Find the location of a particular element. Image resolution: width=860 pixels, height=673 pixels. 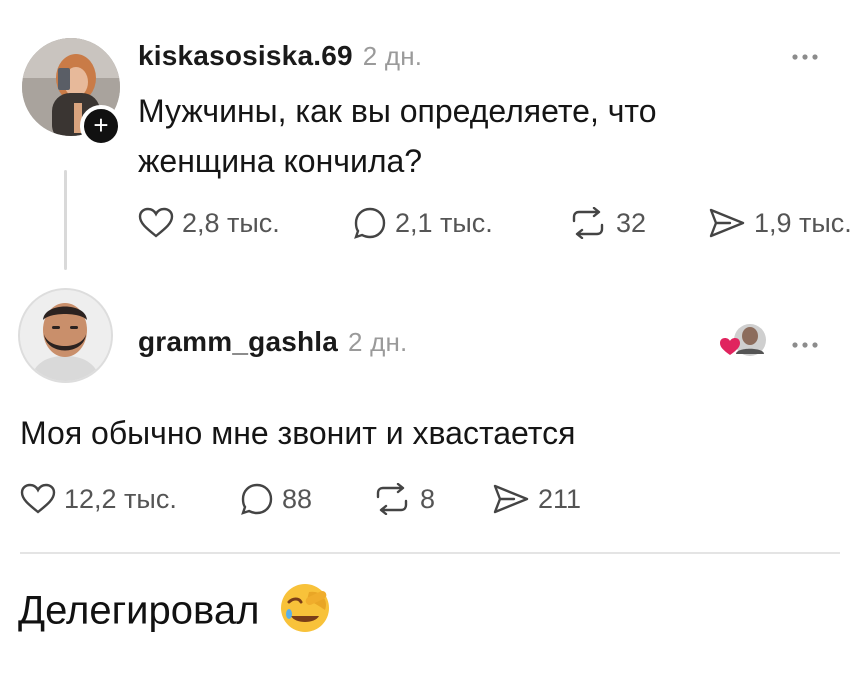

post2-repost-button: 8 is located at coordinates (432, 499).